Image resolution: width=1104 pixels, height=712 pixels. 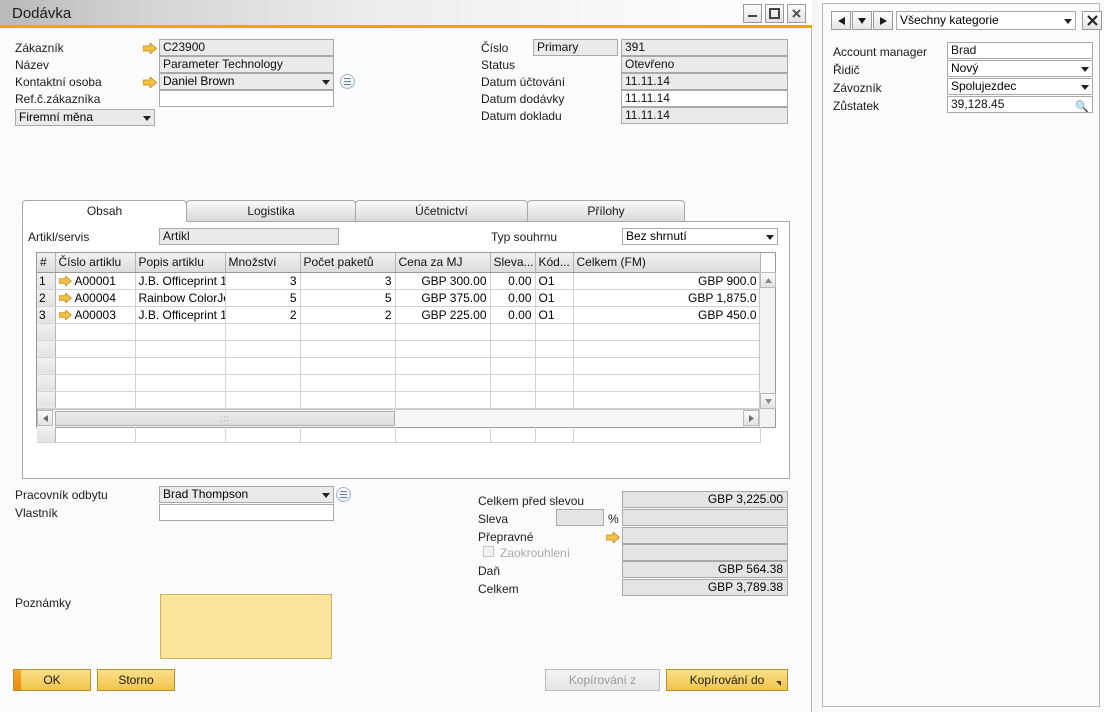 I want to click on scroll-left-icon, so click(x=45, y=418).